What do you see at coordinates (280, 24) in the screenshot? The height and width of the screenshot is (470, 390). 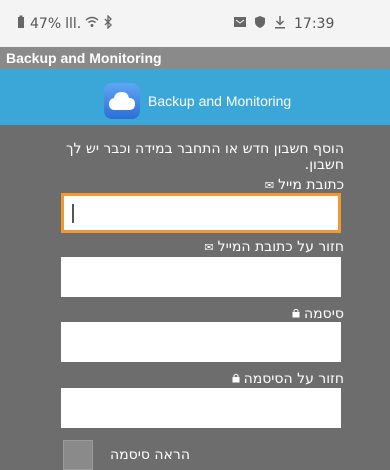 I see `download-icon` at bounding box center [280, 24].